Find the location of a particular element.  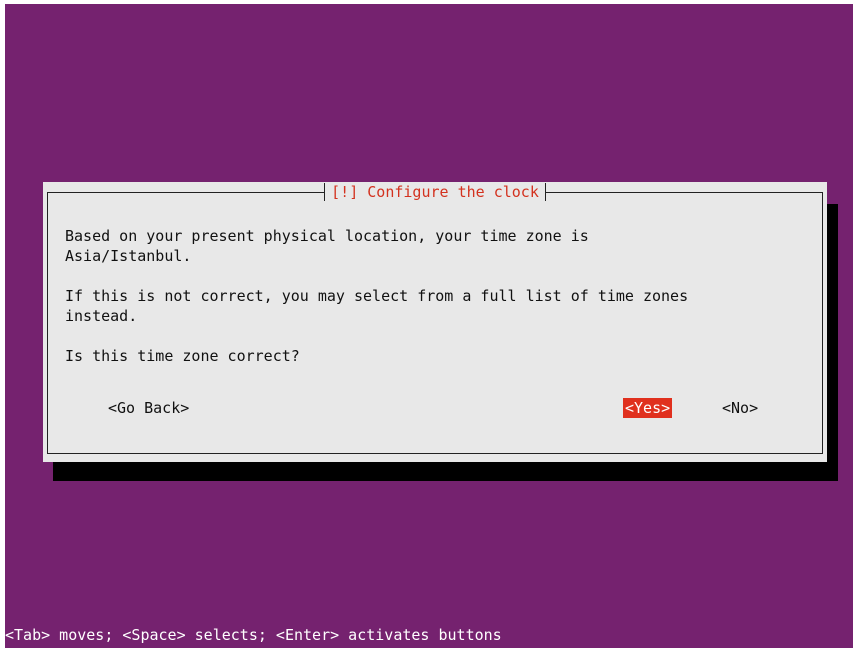

dialog-title-bar: [!] Configure the clock is located at coordinates (435, 192).